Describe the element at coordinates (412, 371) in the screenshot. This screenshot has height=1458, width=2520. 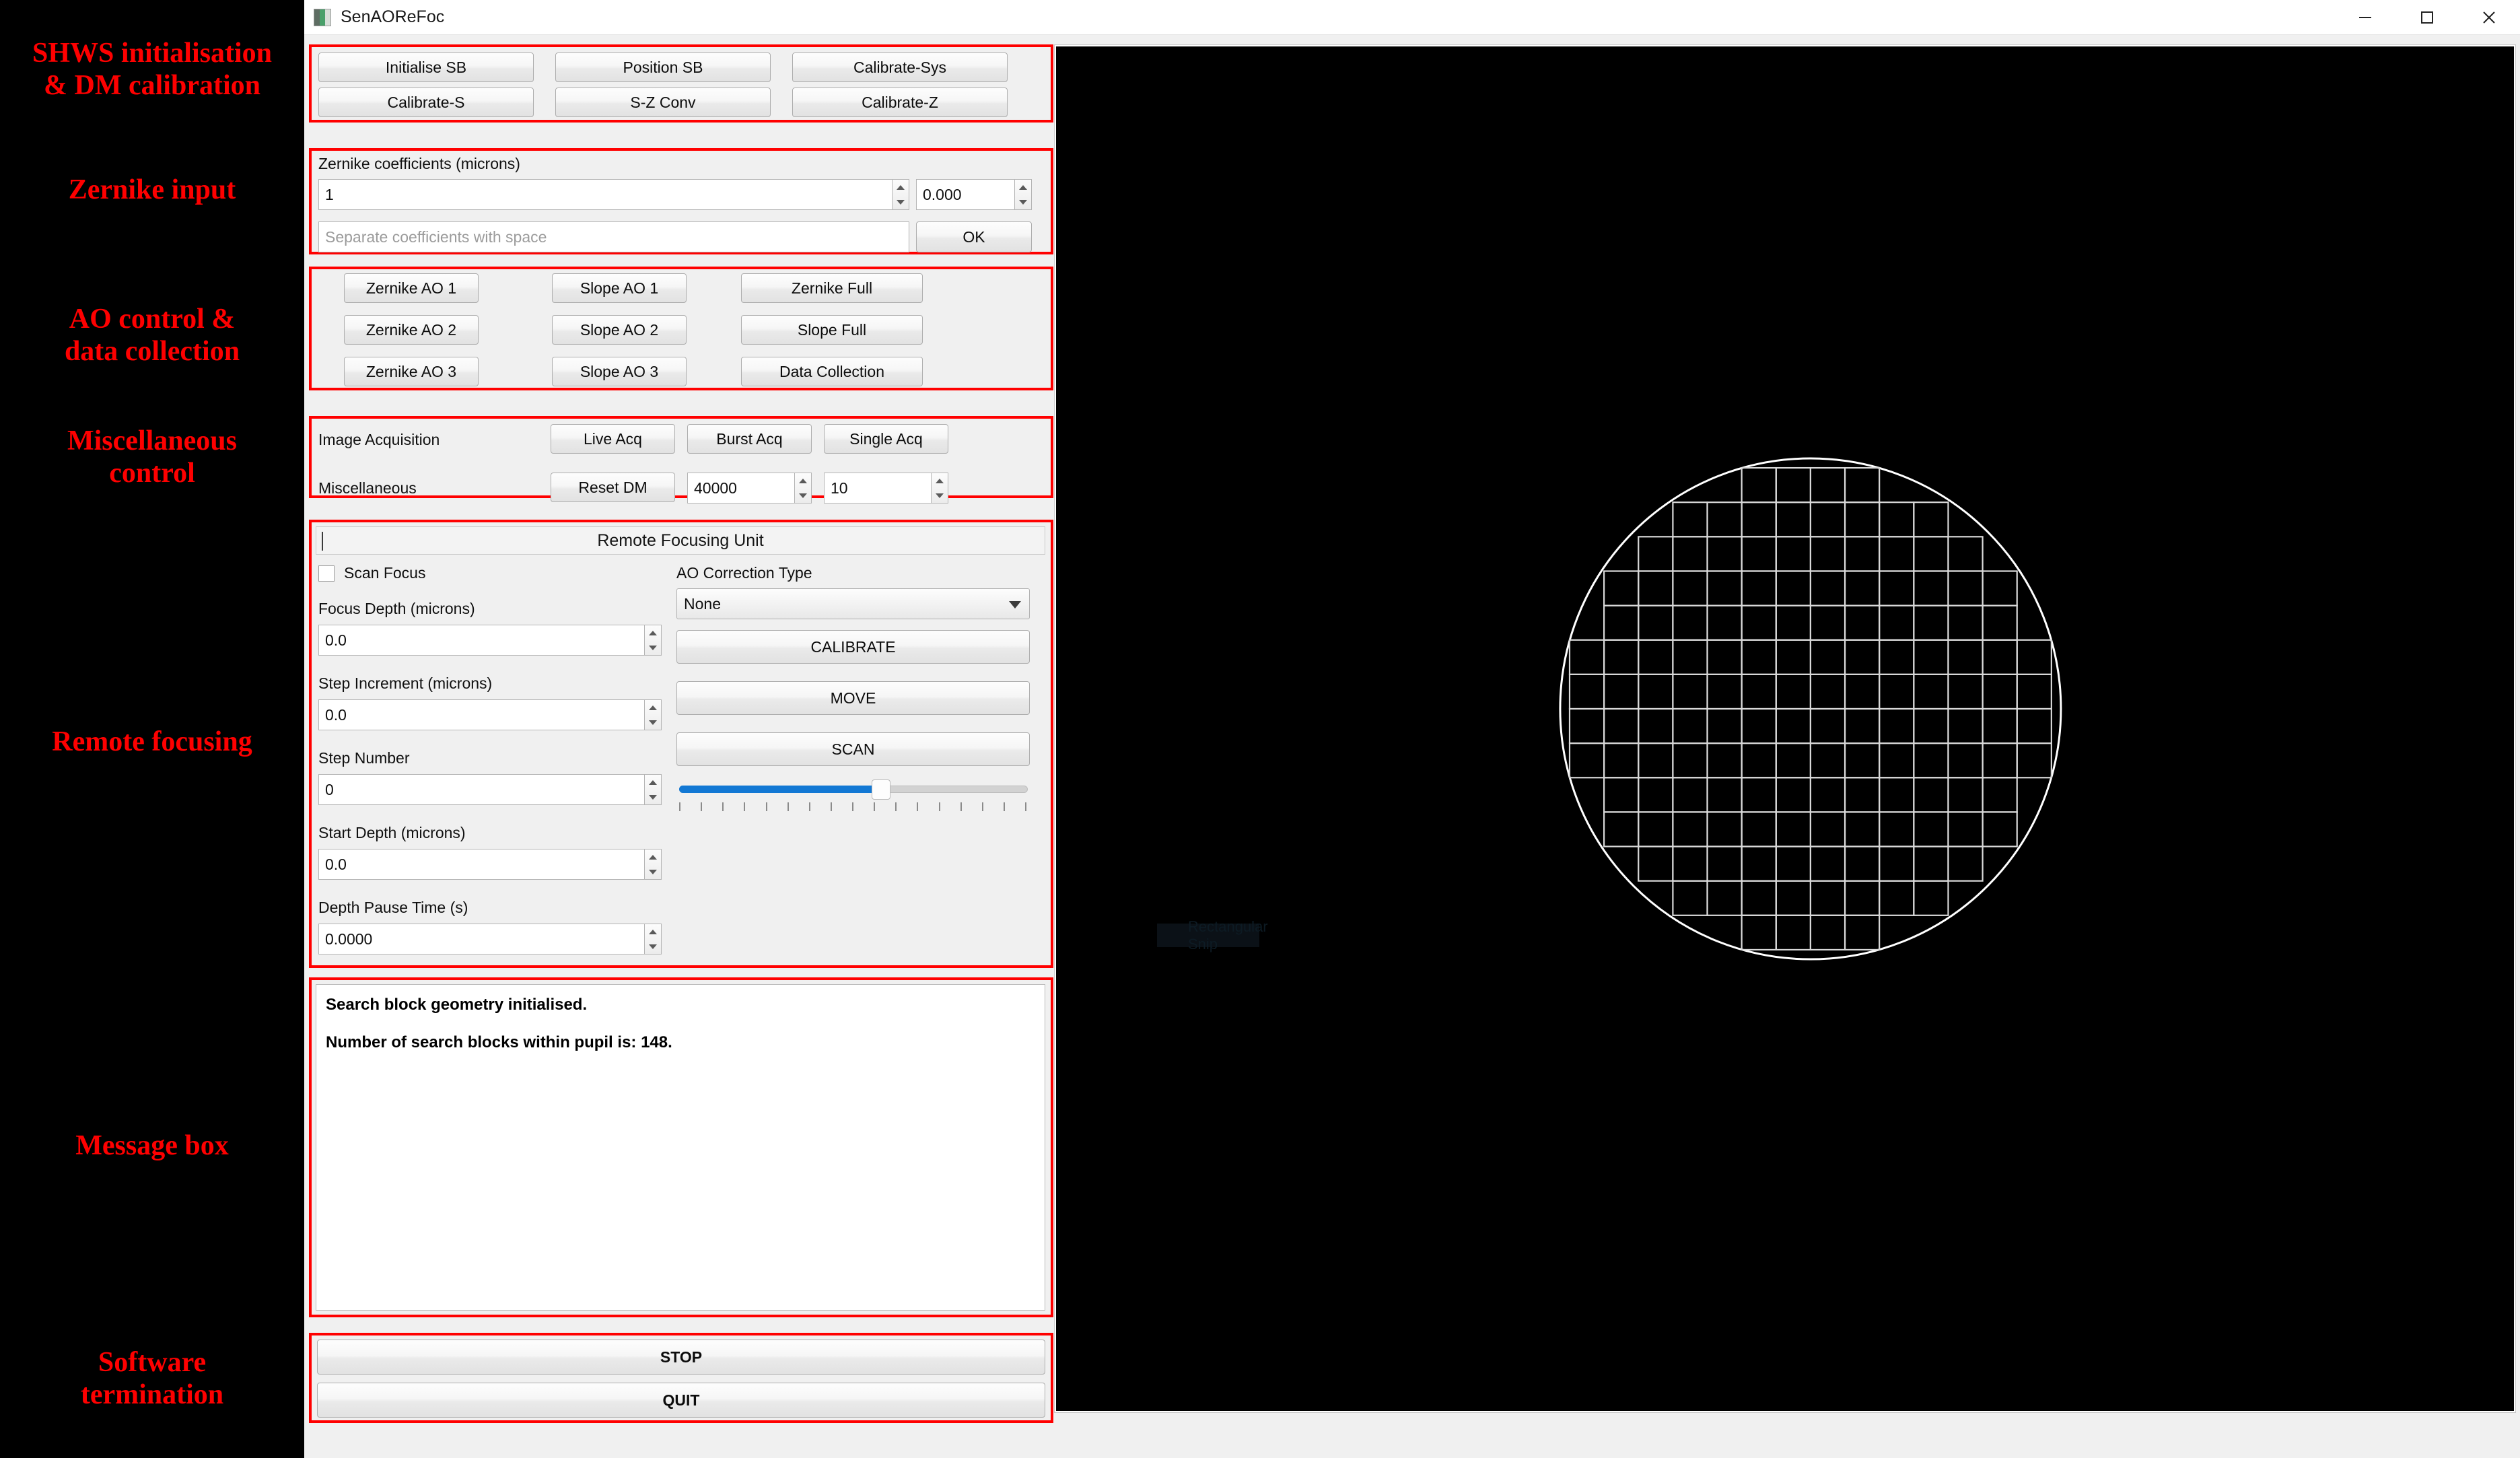
I see `zernike-ao-3-button: Zernike AO 3` at that location.